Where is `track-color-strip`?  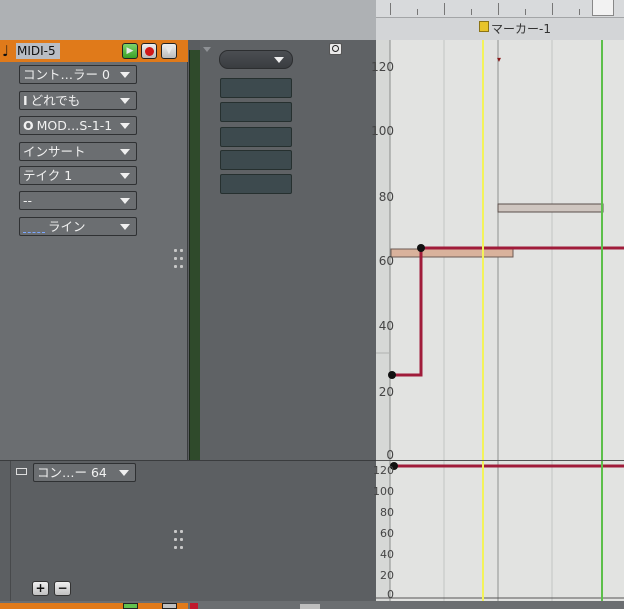
track-color-strip is located at coordinates (194, 255).